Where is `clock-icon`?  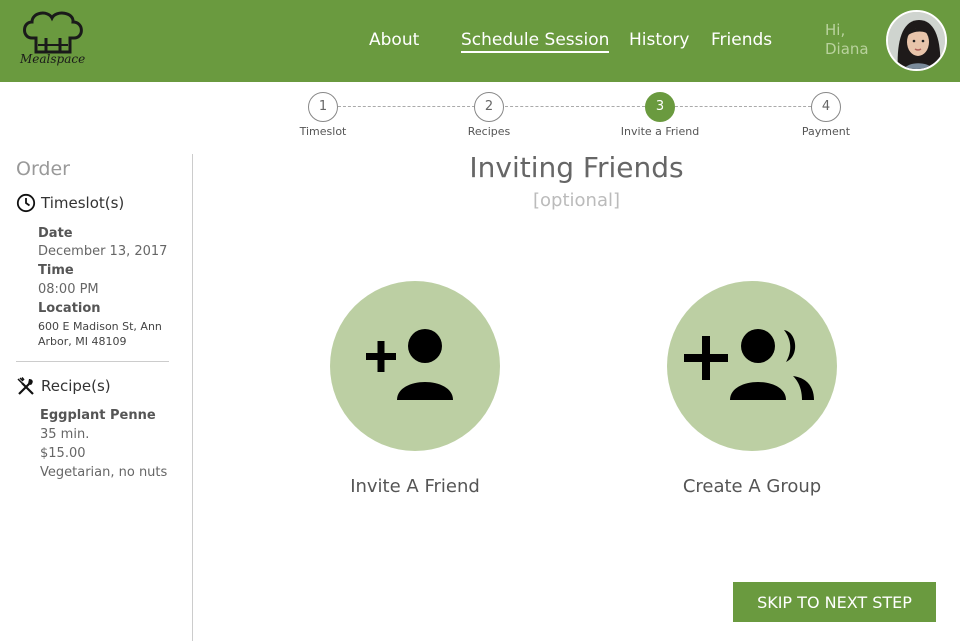 clock-icon is located at coordinates (26, 203).